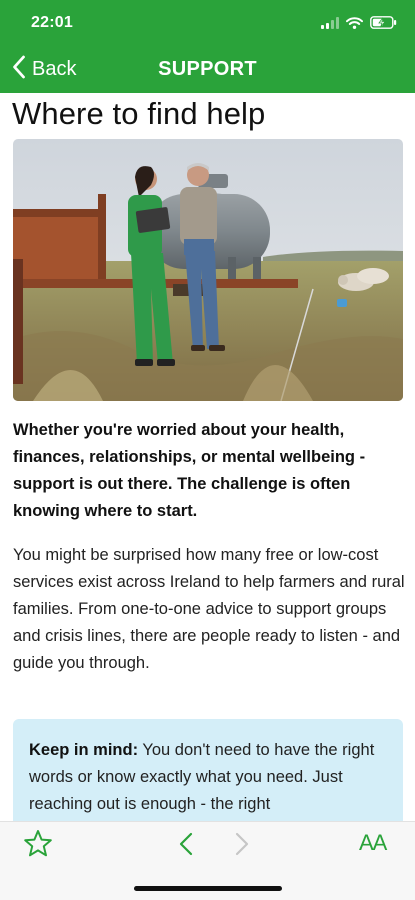  What do you see at coordinates (84, 750) in the screenshot?
I see `callout-label: Keep in mind:` at bounding box center [84, 750].